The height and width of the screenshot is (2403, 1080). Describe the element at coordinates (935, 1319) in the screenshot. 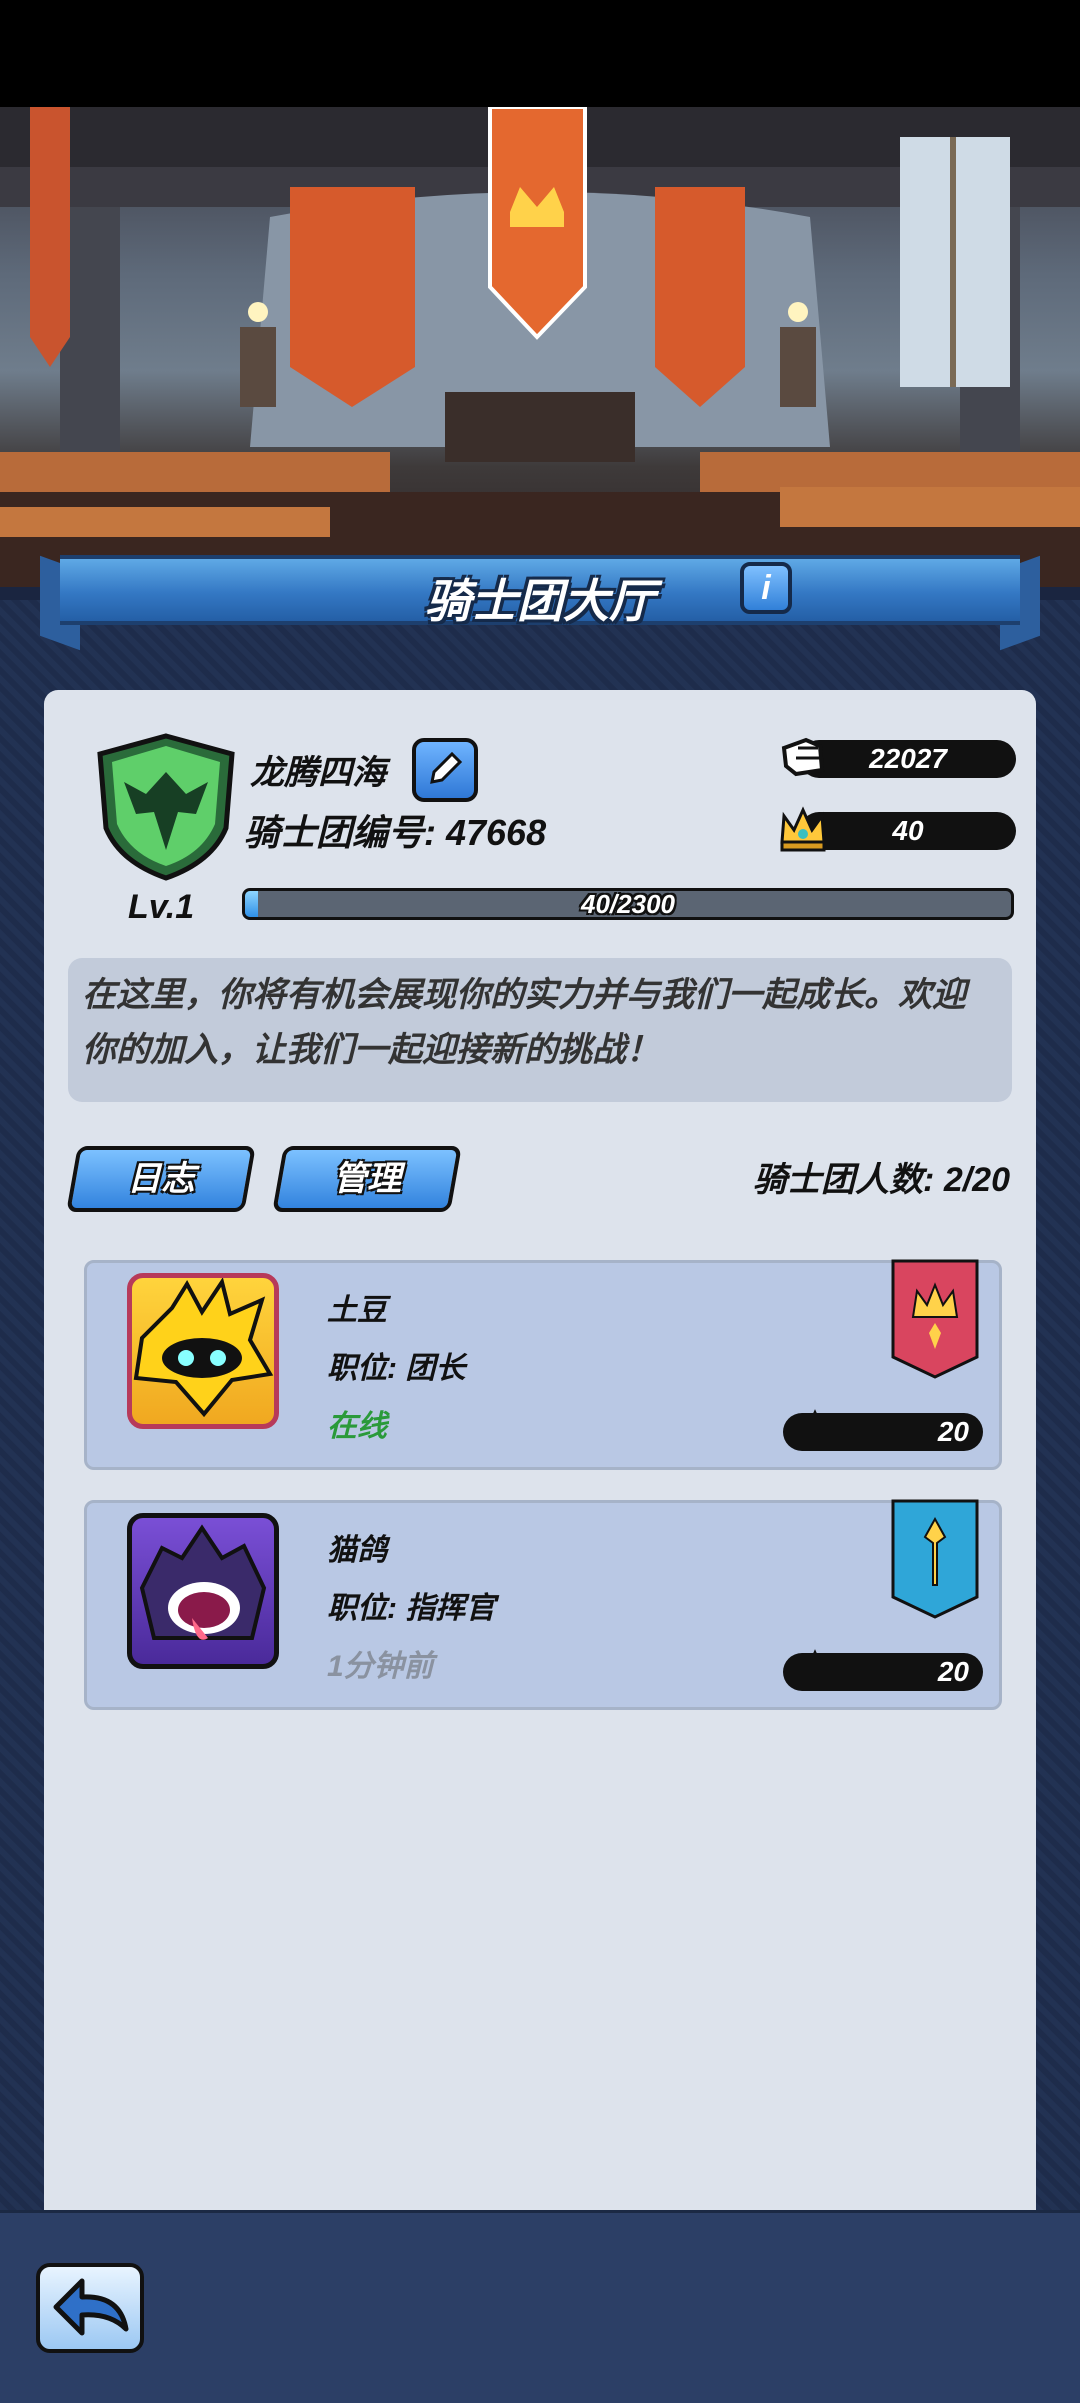

I see `crown-banner-icon` at that location.